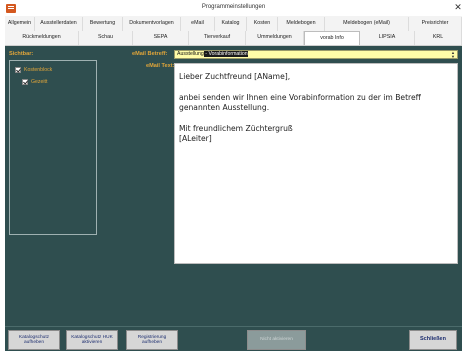  What do you see at coordinates (231, 24) in the screenshot?
I see `tab-katalog: Katalog` at bounding box center [231, 24].